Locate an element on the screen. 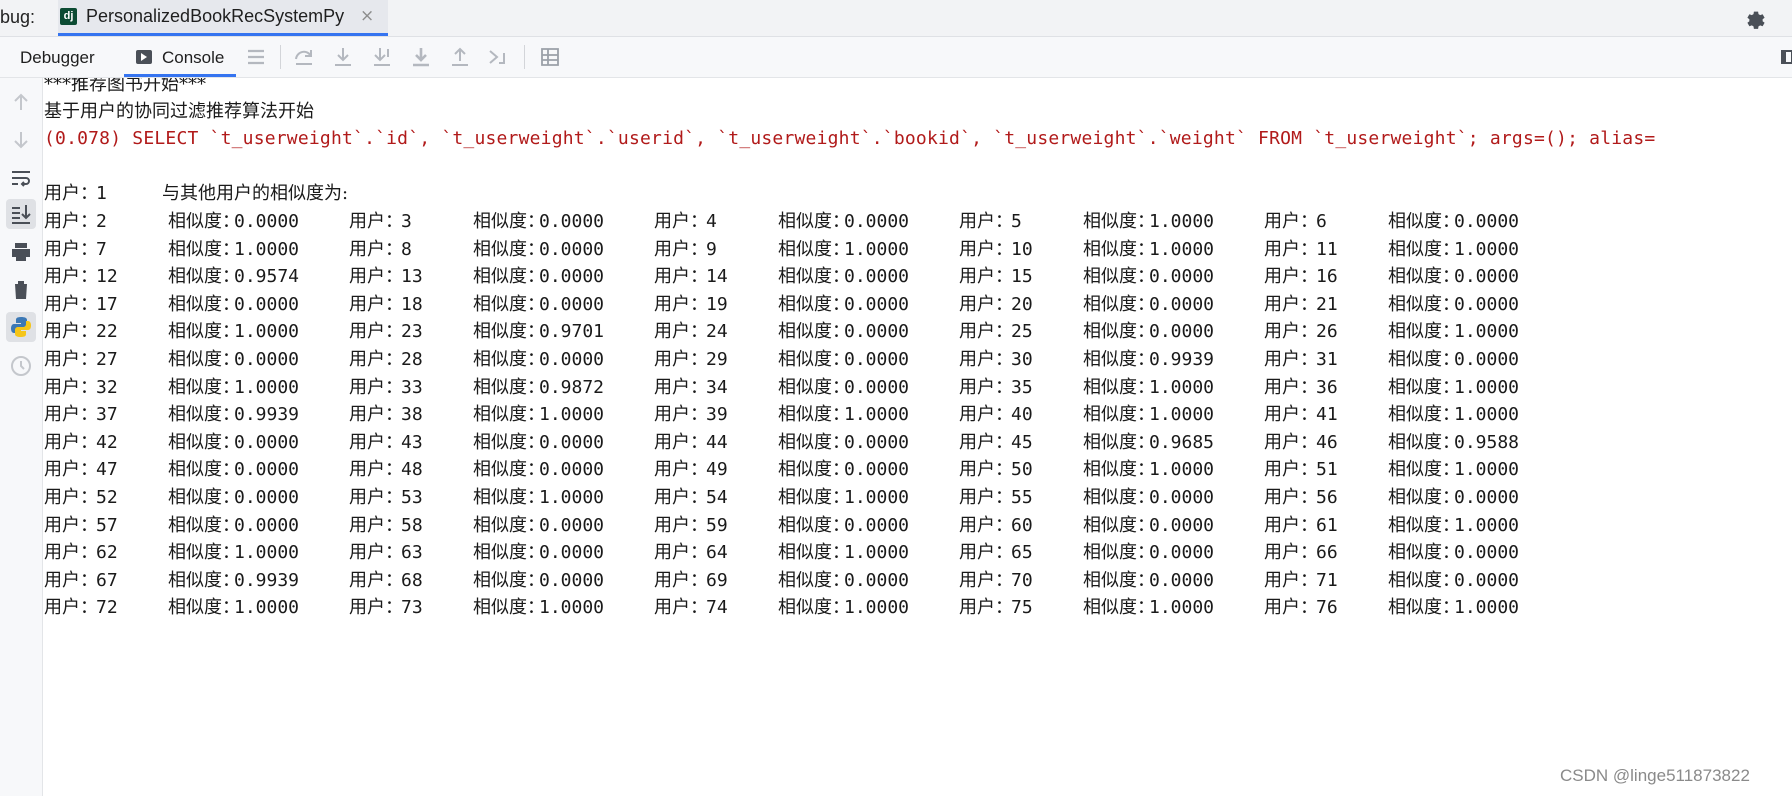 The image size is (1792, 796). scroll-to-end-button is located at coordinates (21, 214).